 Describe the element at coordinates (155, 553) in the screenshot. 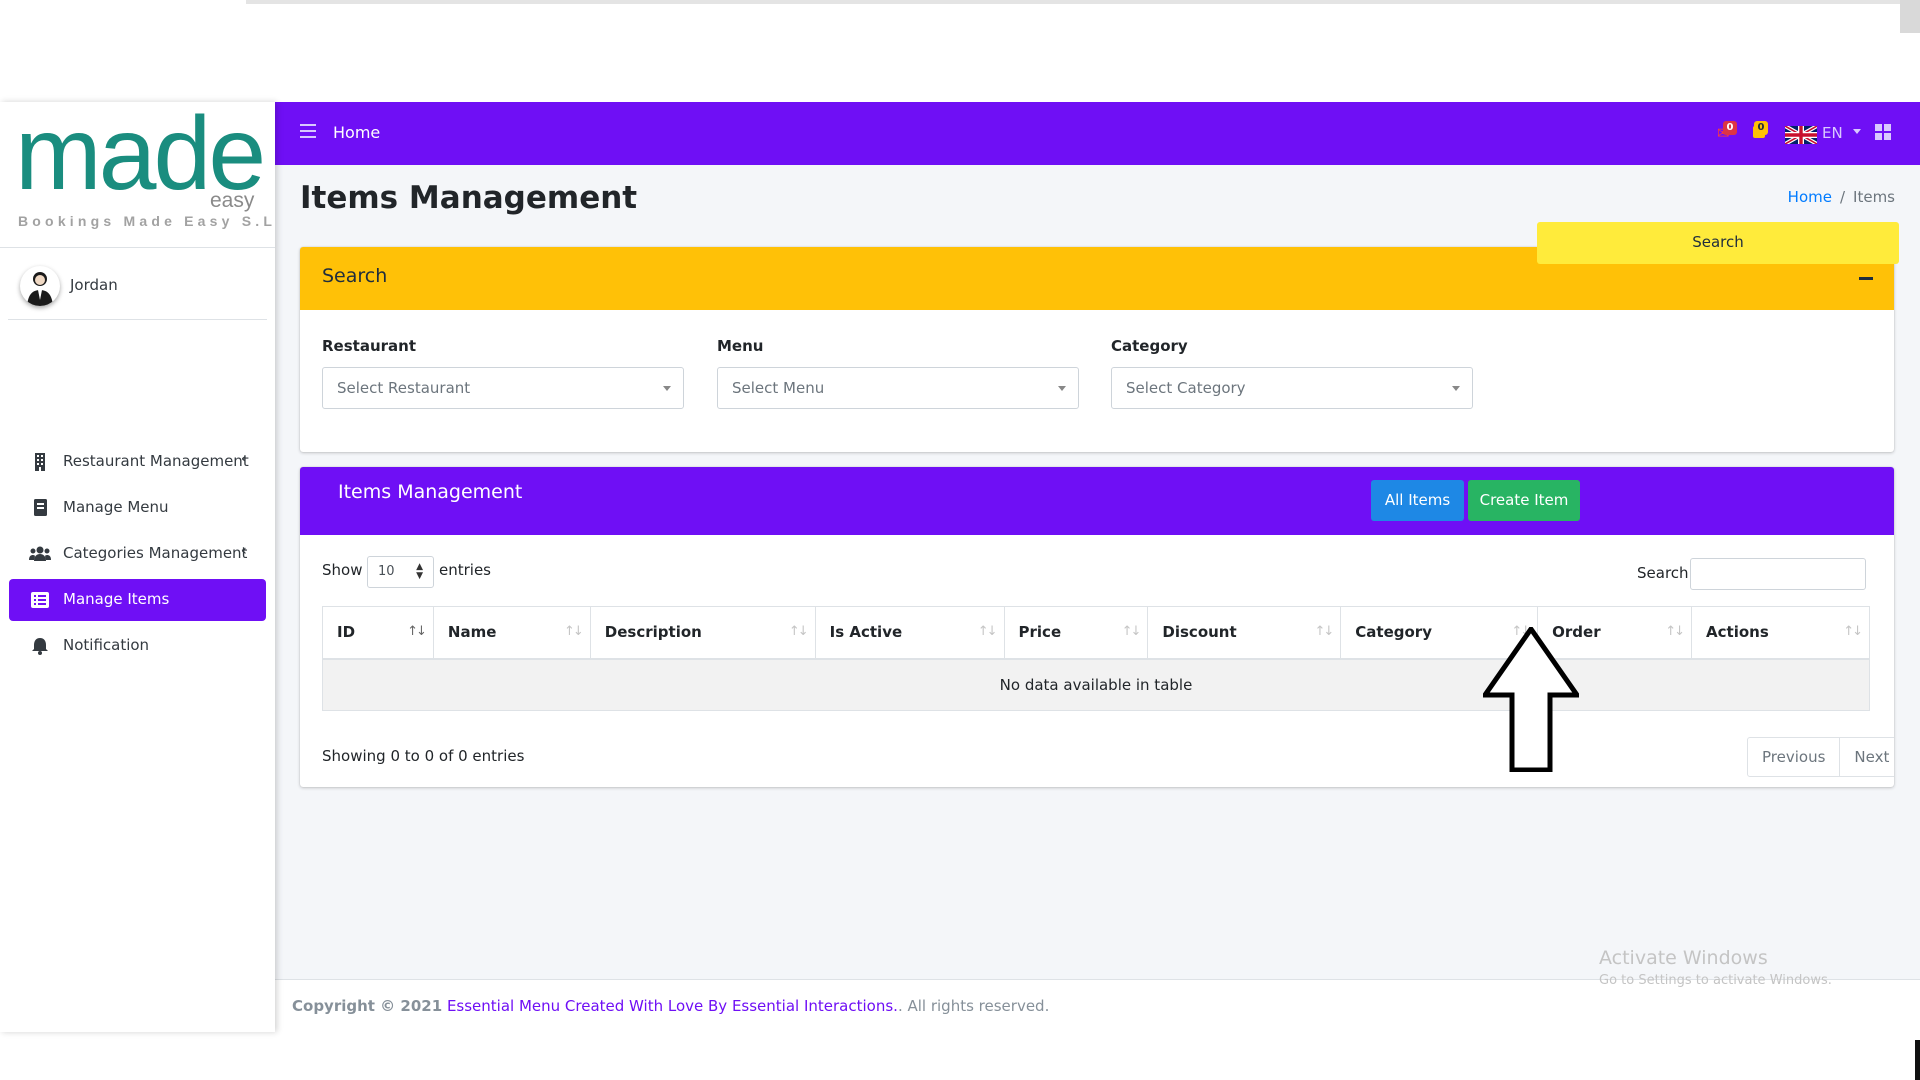

I see `sidebar-item-label: Categories Management` at that location.